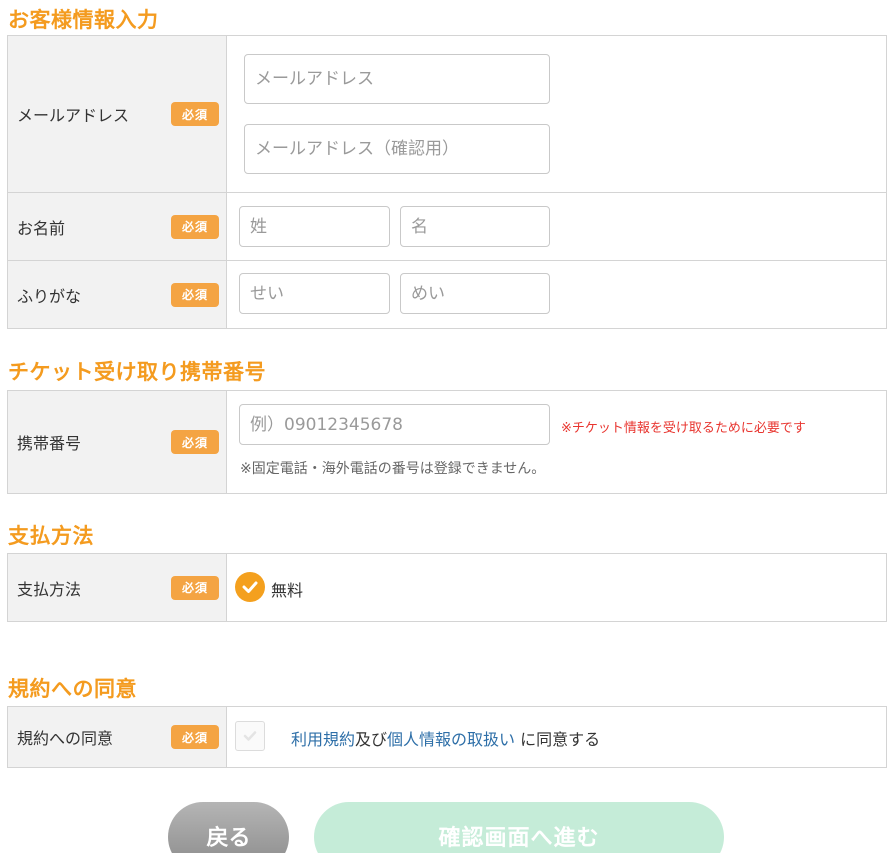  I want to click on payment-option-label: 無料, so click(287, 589).